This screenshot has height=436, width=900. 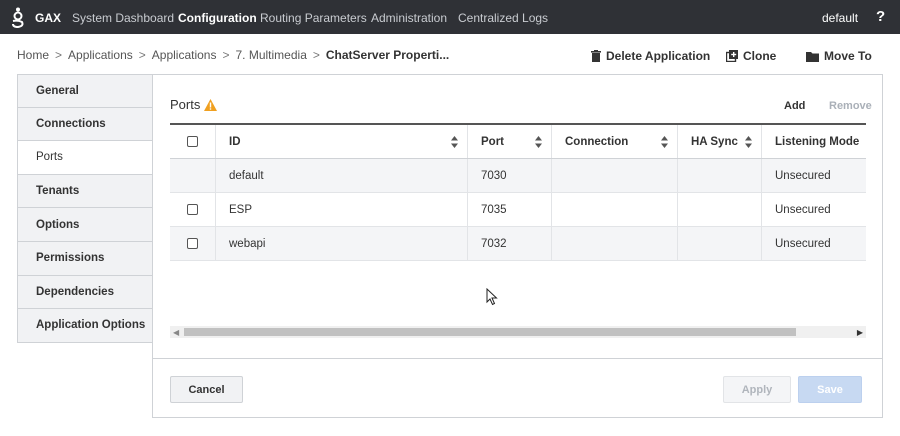 I want to click on sidebar-item-connections: Connections, so click(x=85, y=124).